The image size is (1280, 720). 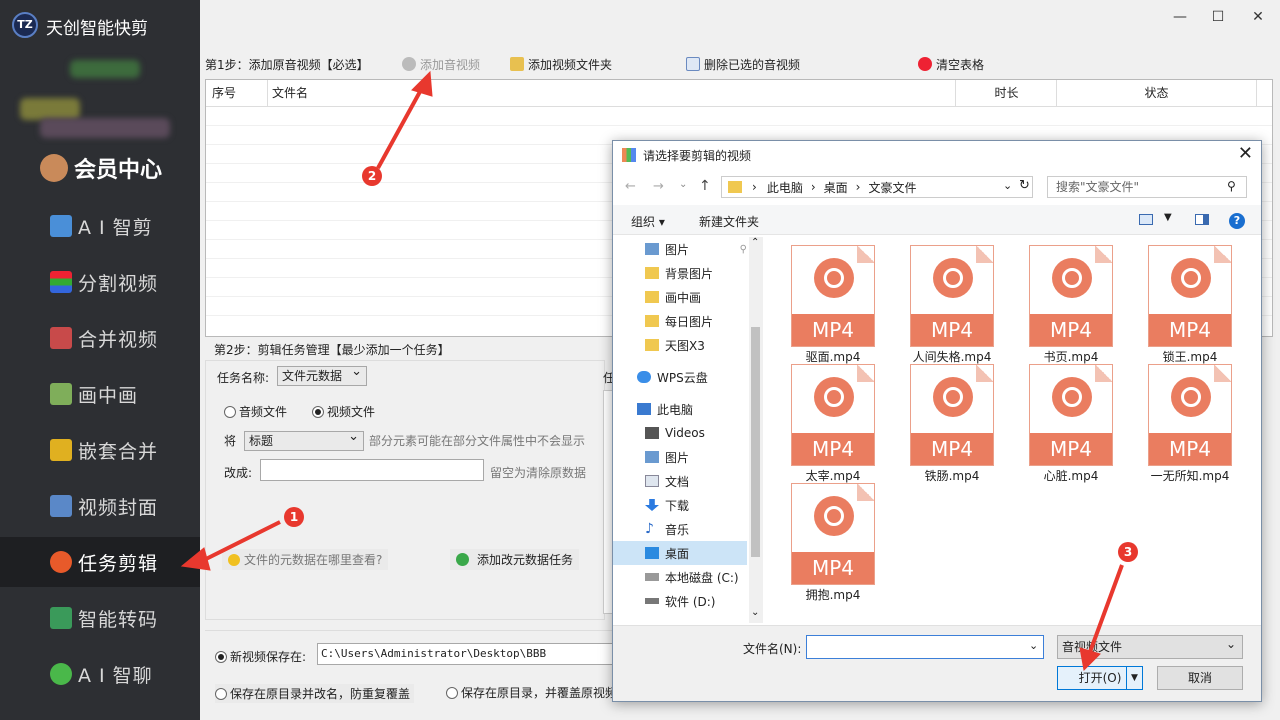 I want to click on address-bar: › 此电脑 › 桌面 › 文豪文件, so click(x=877, y=187).